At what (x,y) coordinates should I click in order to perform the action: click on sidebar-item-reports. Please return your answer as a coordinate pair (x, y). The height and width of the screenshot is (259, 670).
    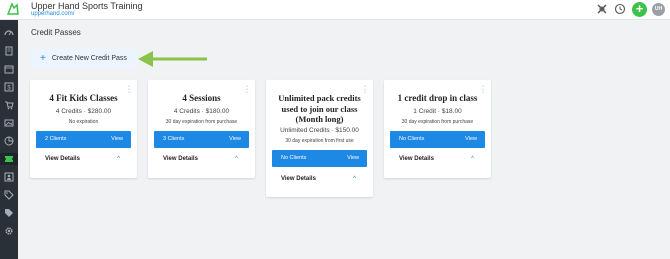
    Looking at the image, I should click on (9, 141).